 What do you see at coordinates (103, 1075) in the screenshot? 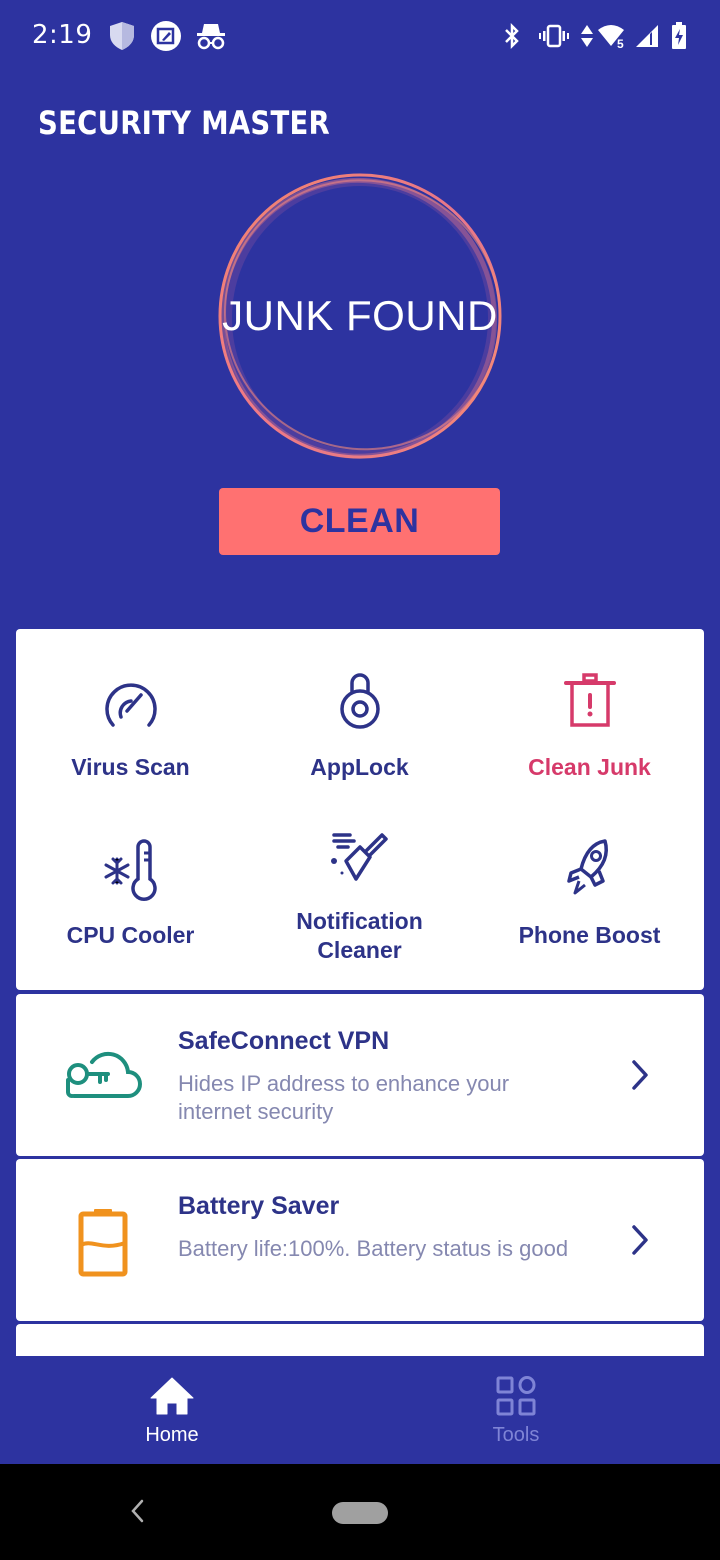
I see `cloud-key-icon` at bounding box center [103, 1075].